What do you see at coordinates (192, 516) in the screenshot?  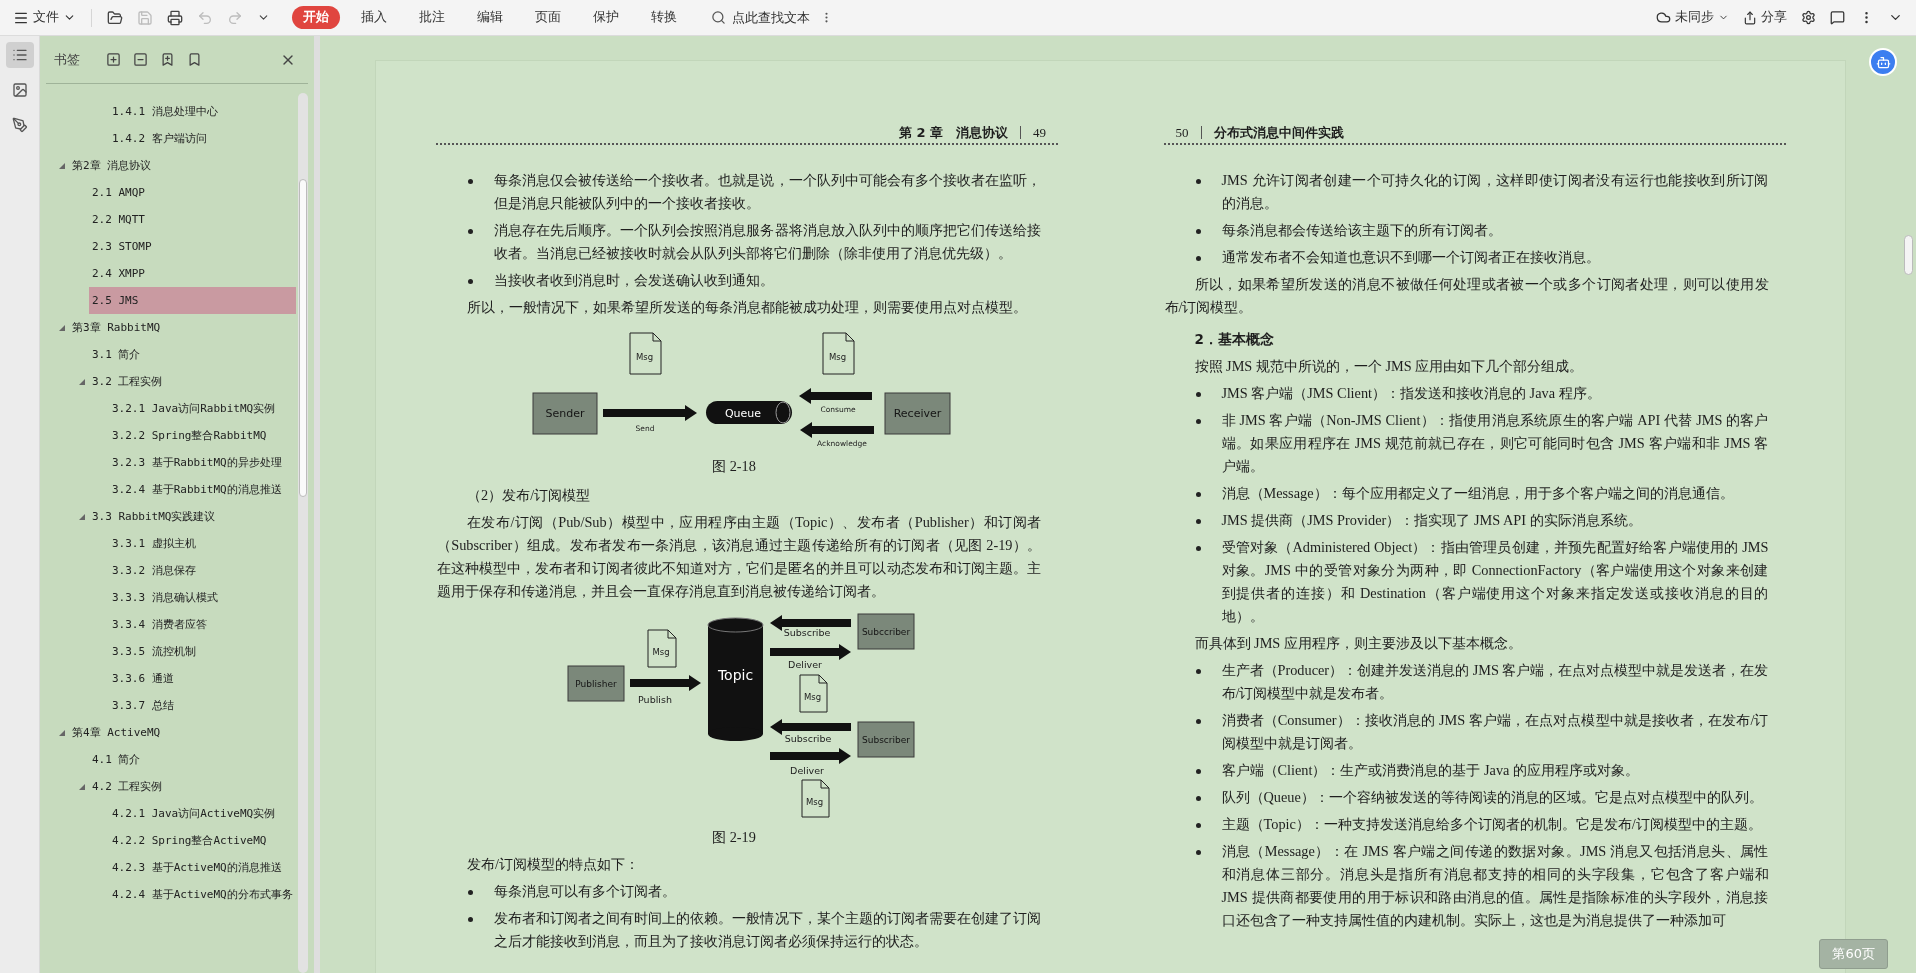 I see `bookmark-item: 3.3 RabbitMQ实践建议` at bounding box center [192, 516].